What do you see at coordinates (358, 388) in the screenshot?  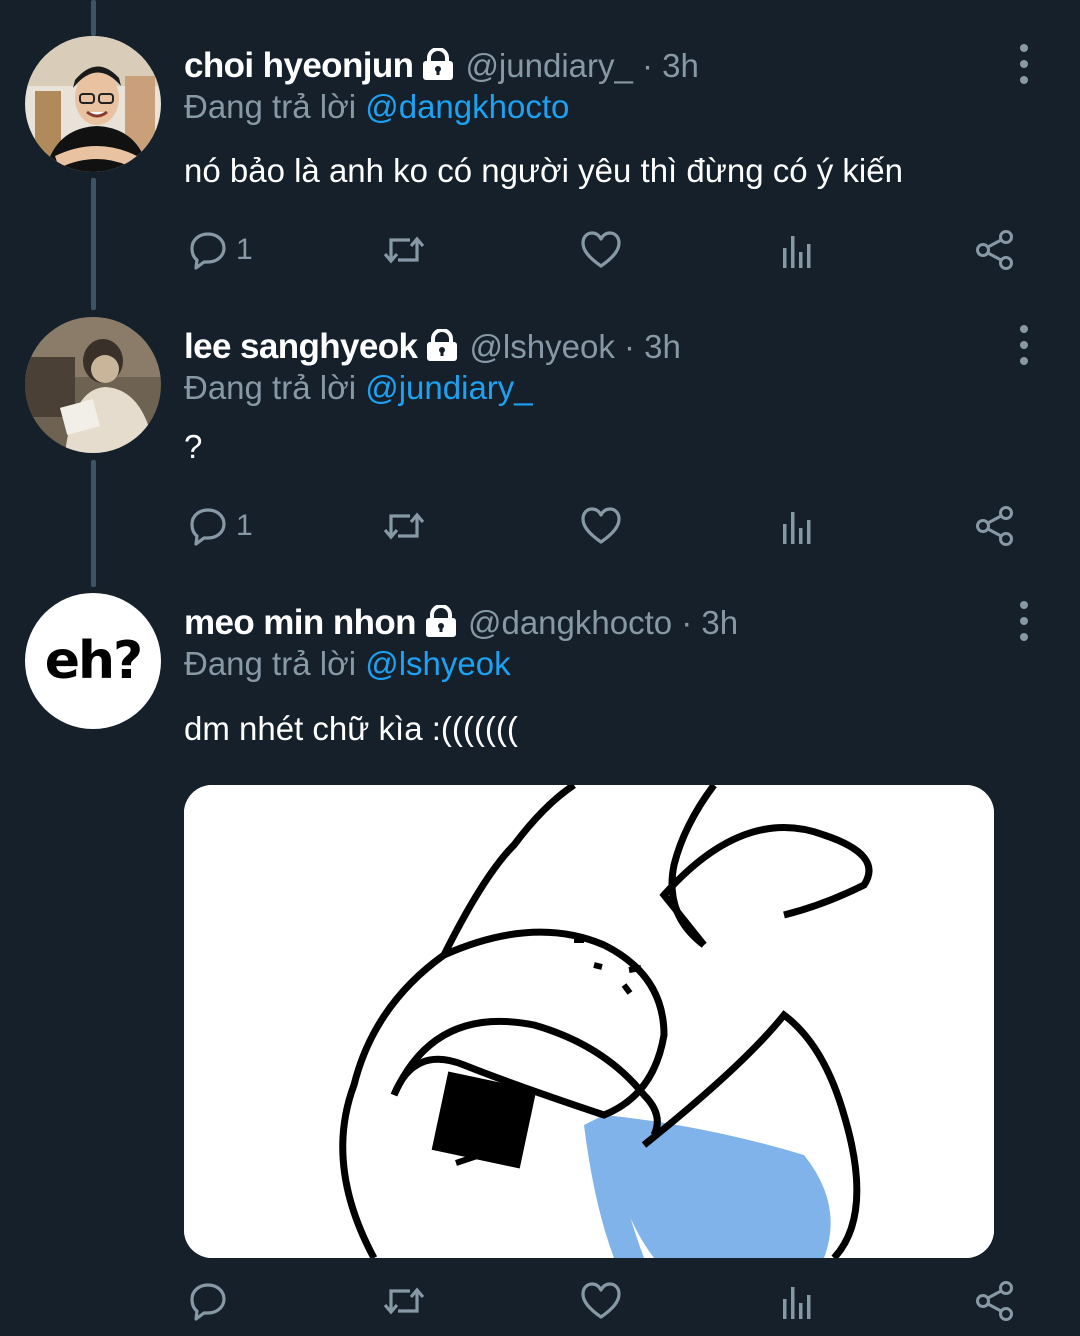 I see `replying-to: Đang trả lời @jundiary_` at bounding box center [358, 388].